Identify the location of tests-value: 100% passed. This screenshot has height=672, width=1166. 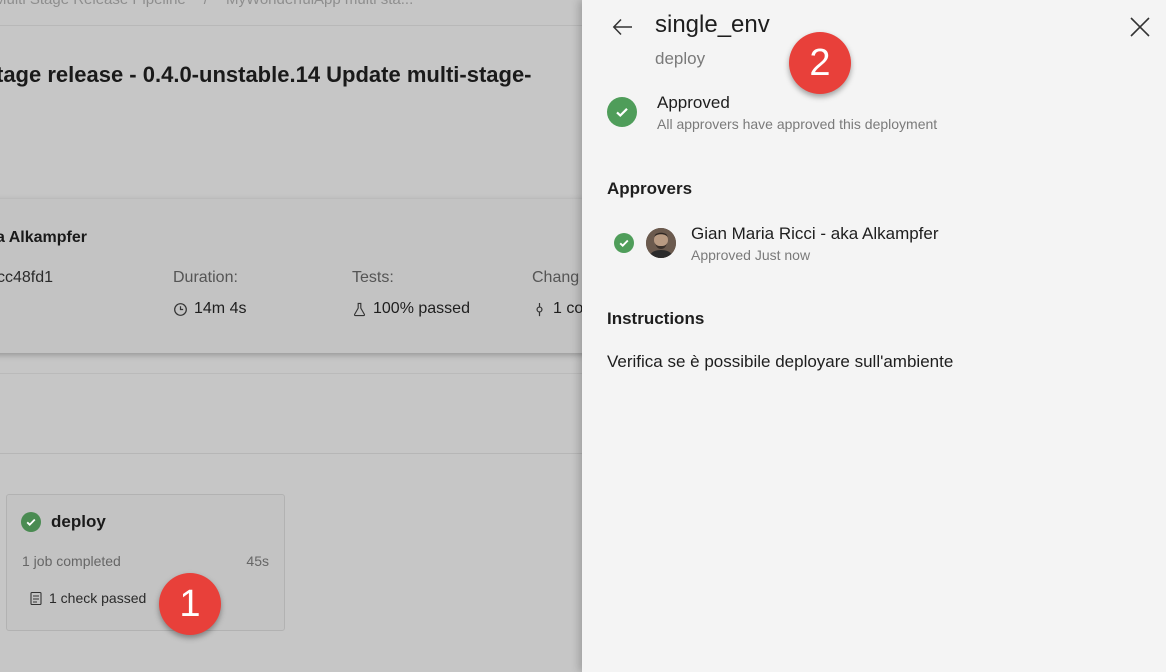
(421, 308).